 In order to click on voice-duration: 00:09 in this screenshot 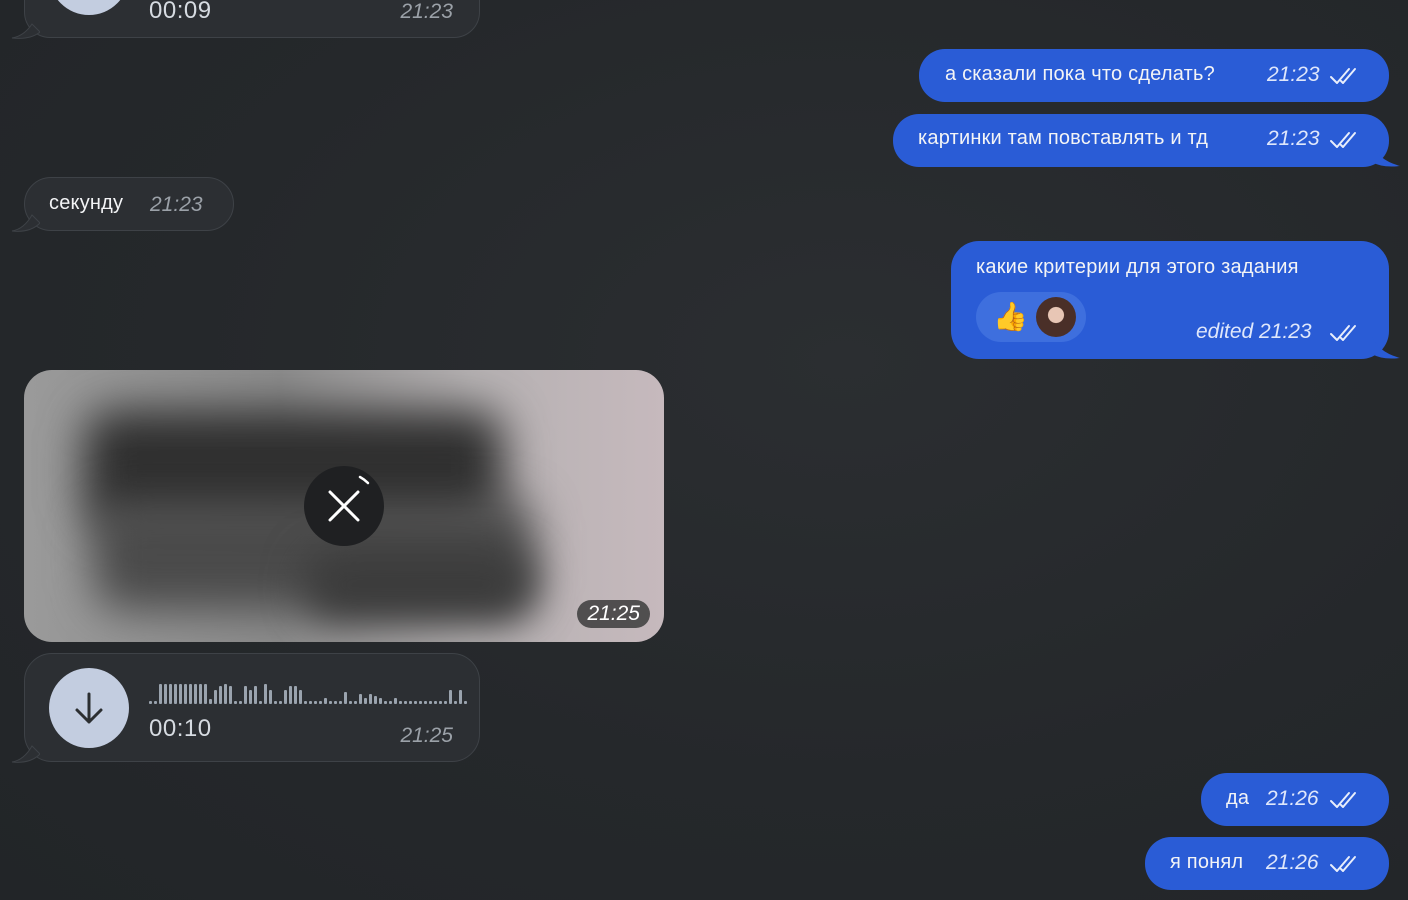, I will do `click(180, 12)`.